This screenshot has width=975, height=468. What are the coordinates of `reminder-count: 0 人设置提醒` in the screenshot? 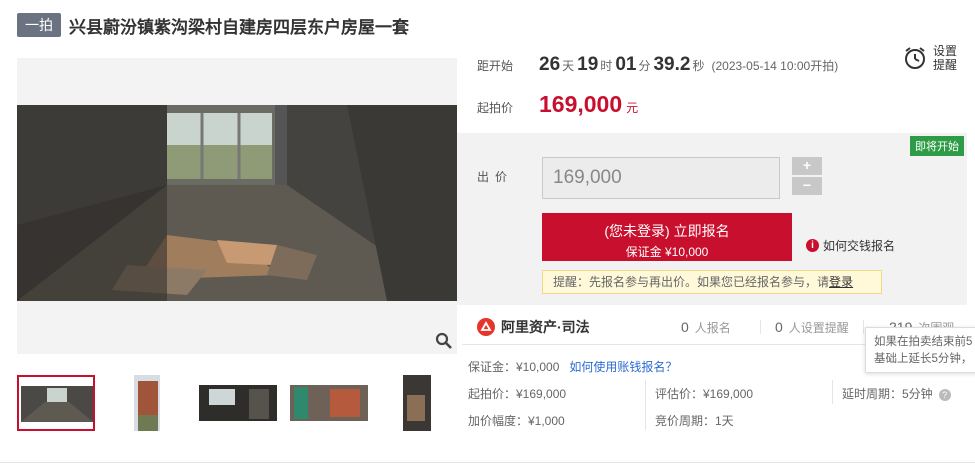 It's located at (812, 327).